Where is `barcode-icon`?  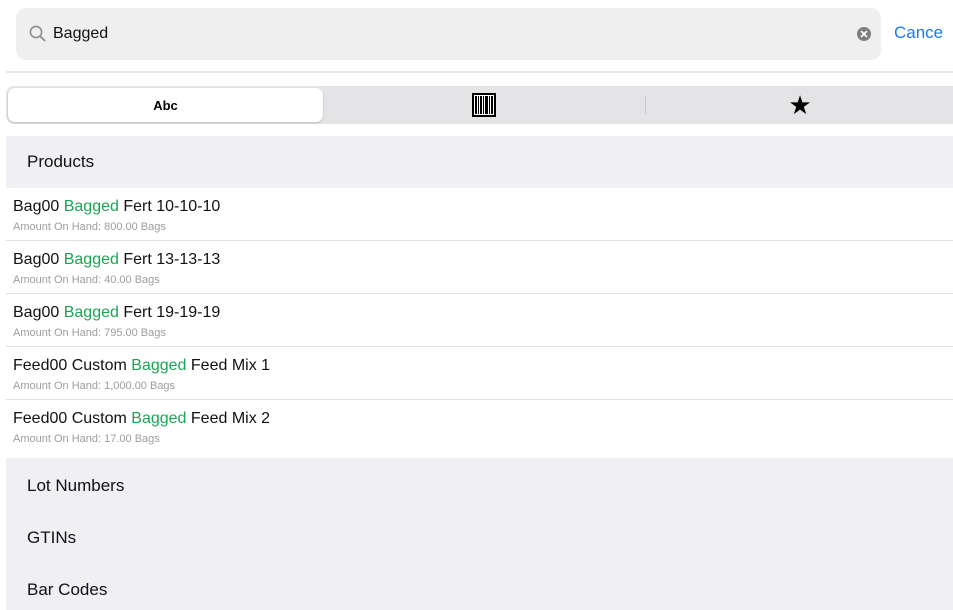
barcode-icon is located at coordinates (484, 105).